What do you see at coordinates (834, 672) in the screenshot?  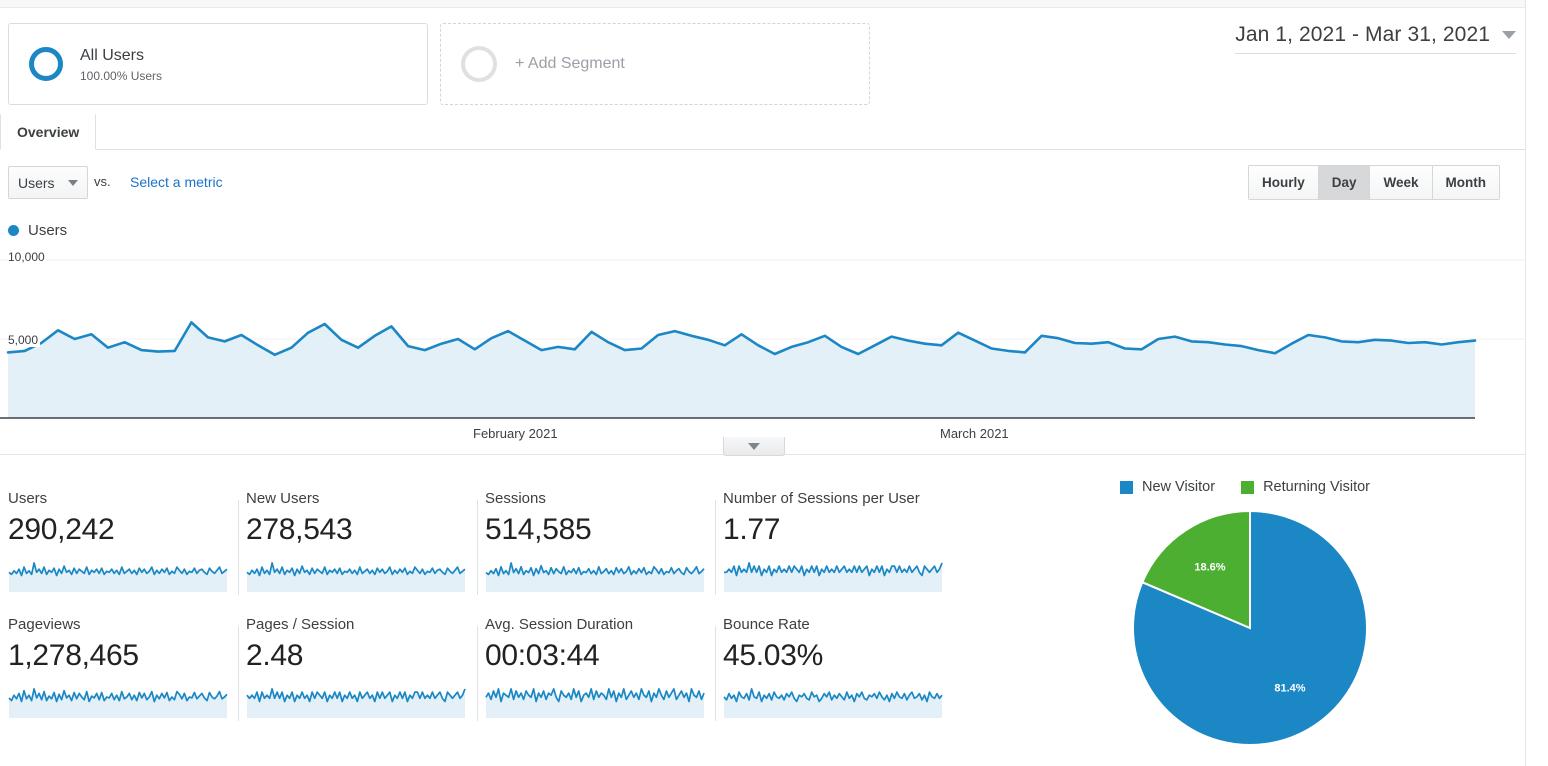 I see `metric-card-bounce-rate: Bounce Rate 45.03%` at bounding box center [834, 672].